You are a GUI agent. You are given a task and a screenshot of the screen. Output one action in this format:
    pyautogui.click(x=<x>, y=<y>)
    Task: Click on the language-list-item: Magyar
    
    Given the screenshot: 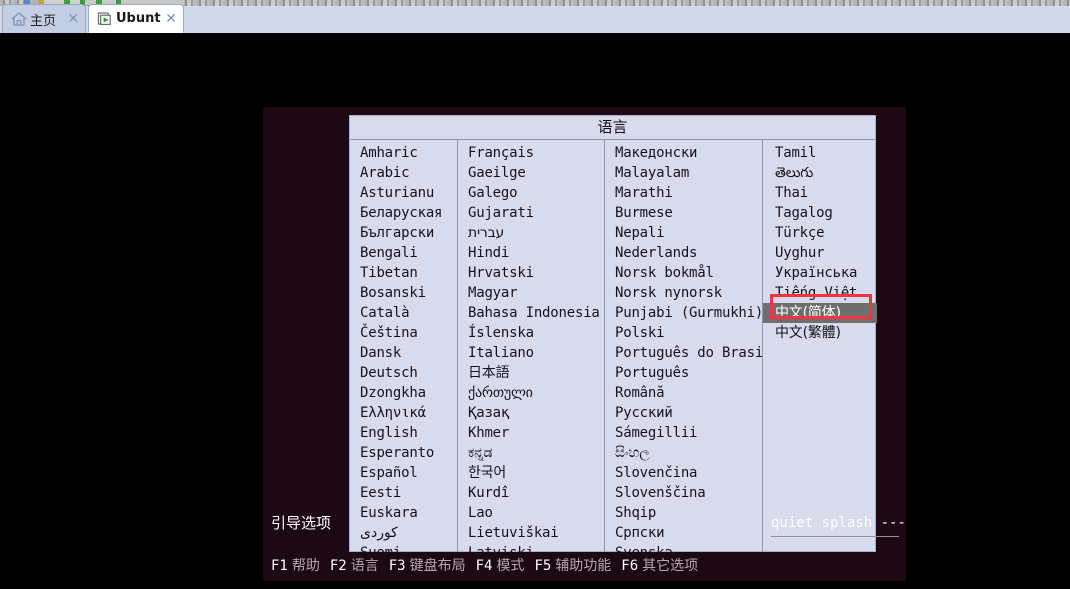 What is the action you would take?
    pyautogui.click(x=531, y=293)
    